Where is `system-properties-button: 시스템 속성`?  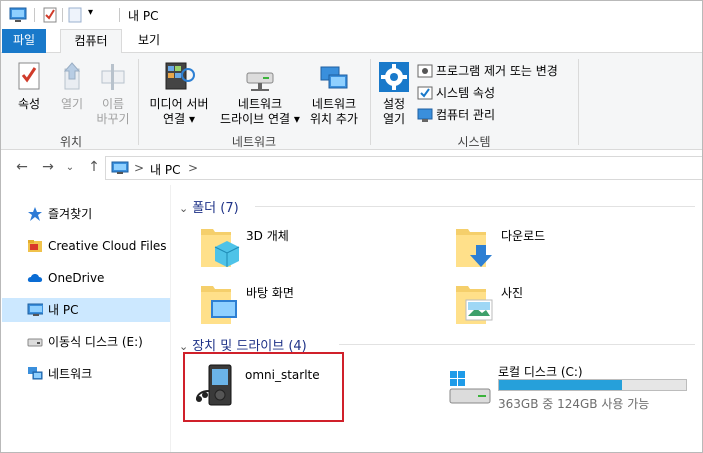 system-properties-button: 시스템 속성 is located at coordinates (456, 93).